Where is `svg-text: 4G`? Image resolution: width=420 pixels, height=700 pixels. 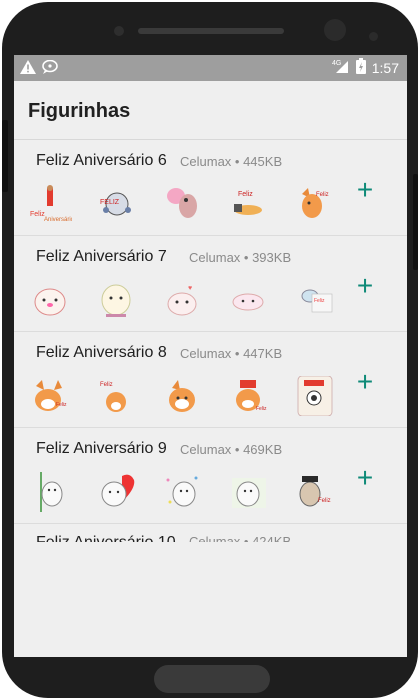 svg-text: 4G is located at coordinates (336, 63).